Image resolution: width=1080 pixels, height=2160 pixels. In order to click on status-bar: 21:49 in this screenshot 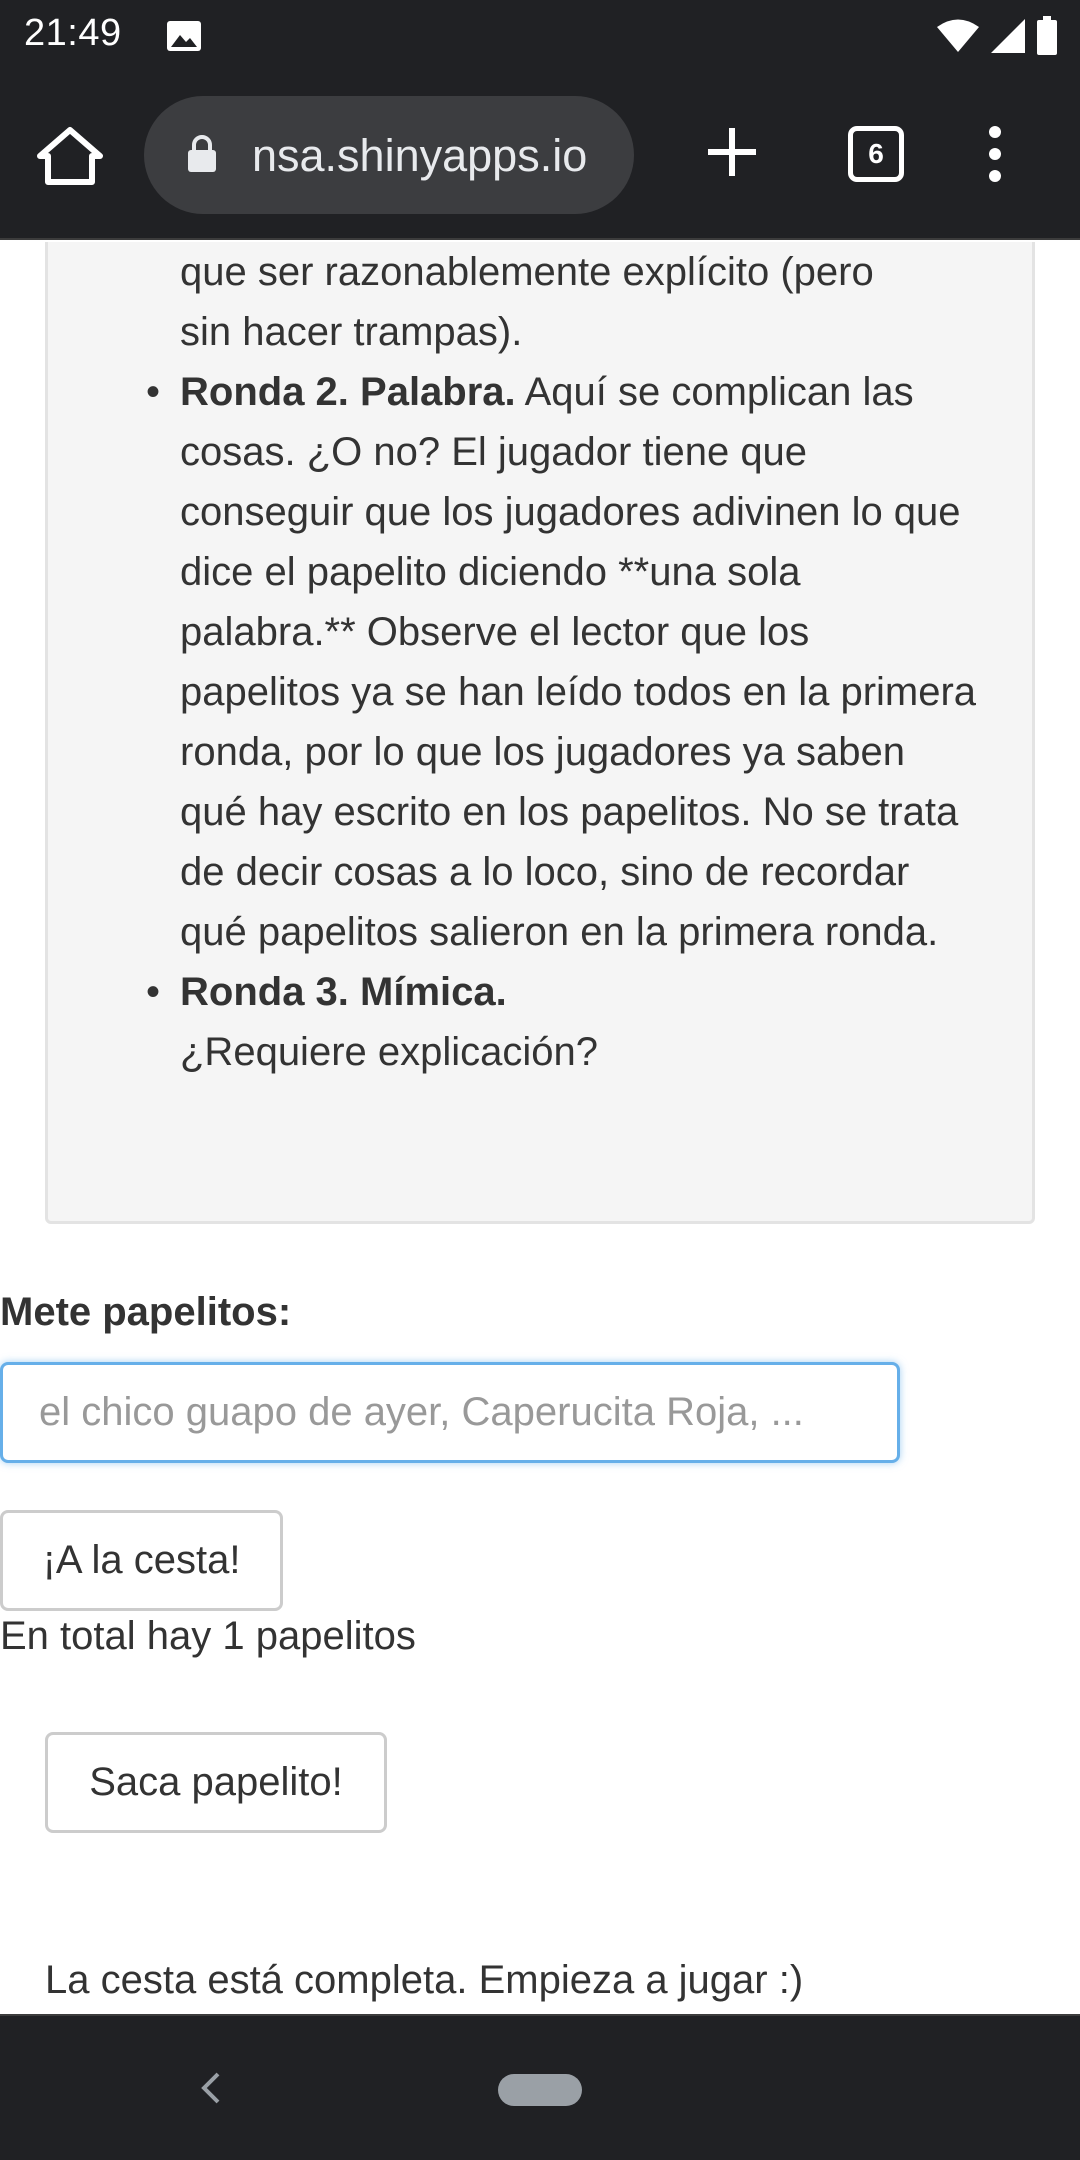, I will do `click(540, 36)`.